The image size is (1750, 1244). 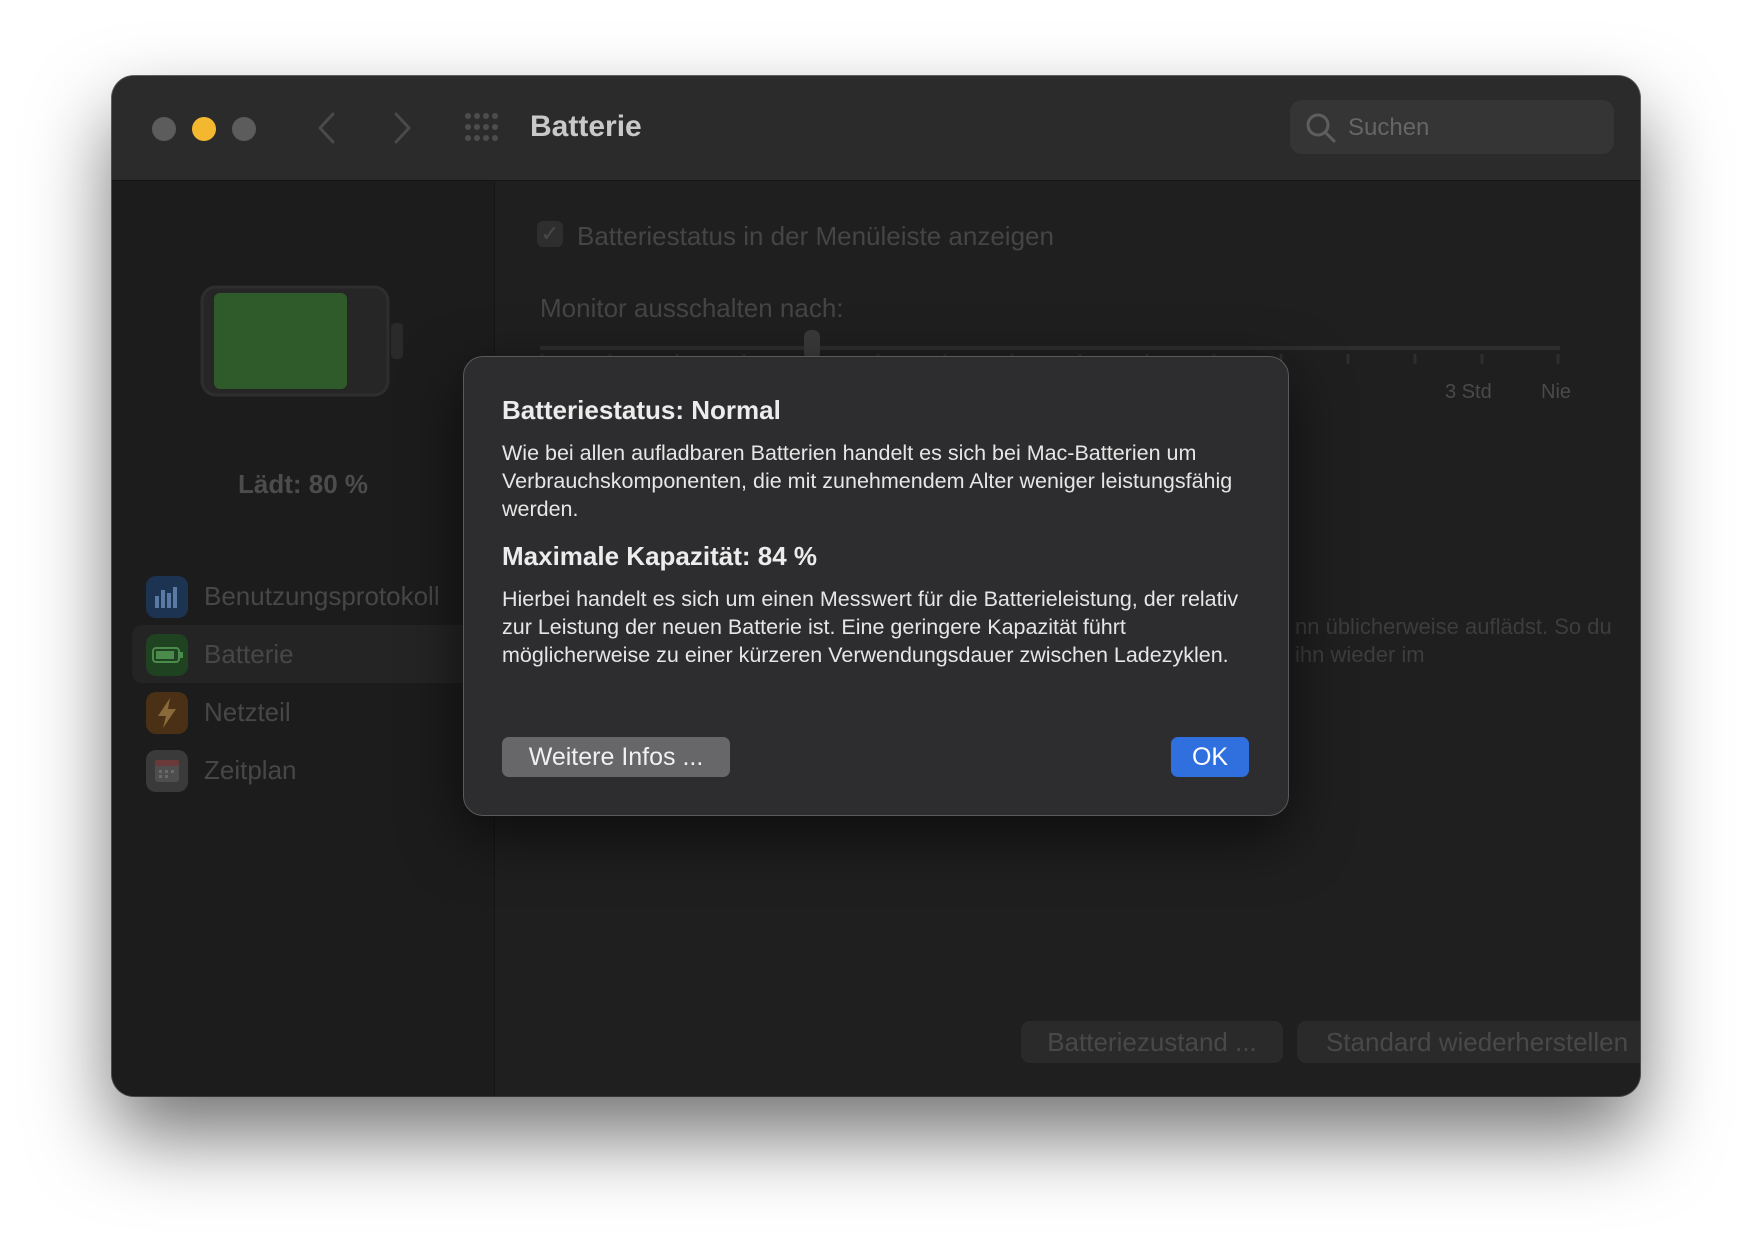 I want to click on chevron-left-icon, so click(x=326, y=128).